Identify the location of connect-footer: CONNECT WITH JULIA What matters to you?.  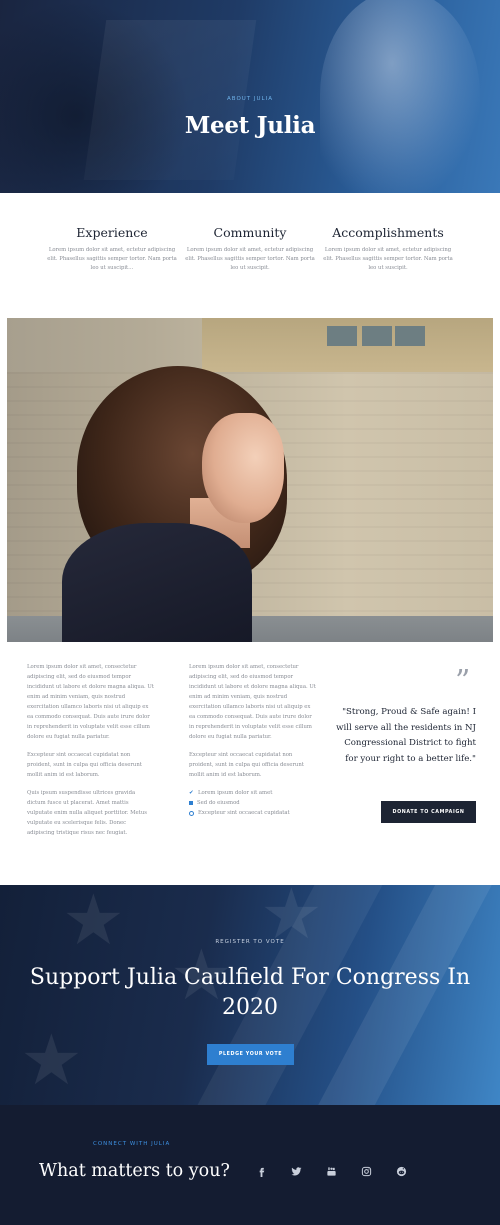
(250, 1165).